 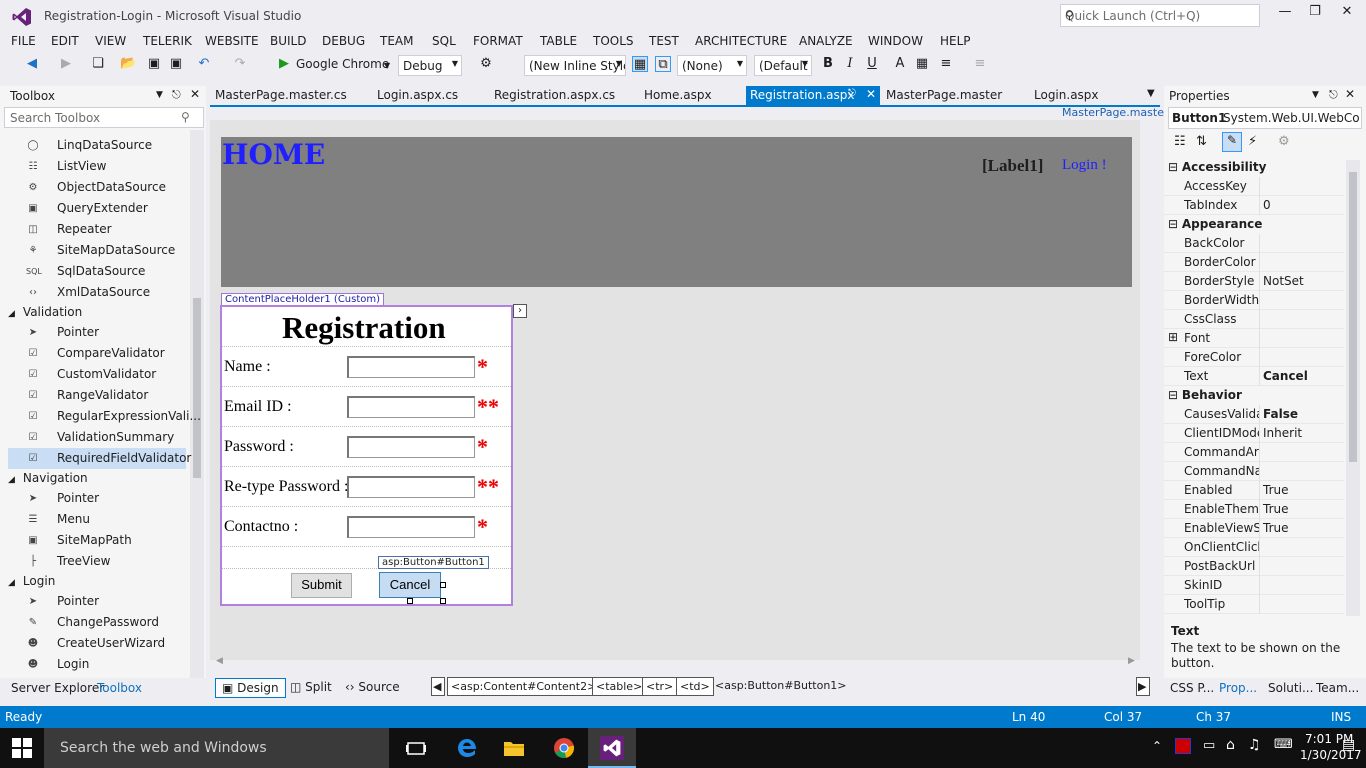 I want to click on attach-icon: ⚙, so click(x=486, y=64).